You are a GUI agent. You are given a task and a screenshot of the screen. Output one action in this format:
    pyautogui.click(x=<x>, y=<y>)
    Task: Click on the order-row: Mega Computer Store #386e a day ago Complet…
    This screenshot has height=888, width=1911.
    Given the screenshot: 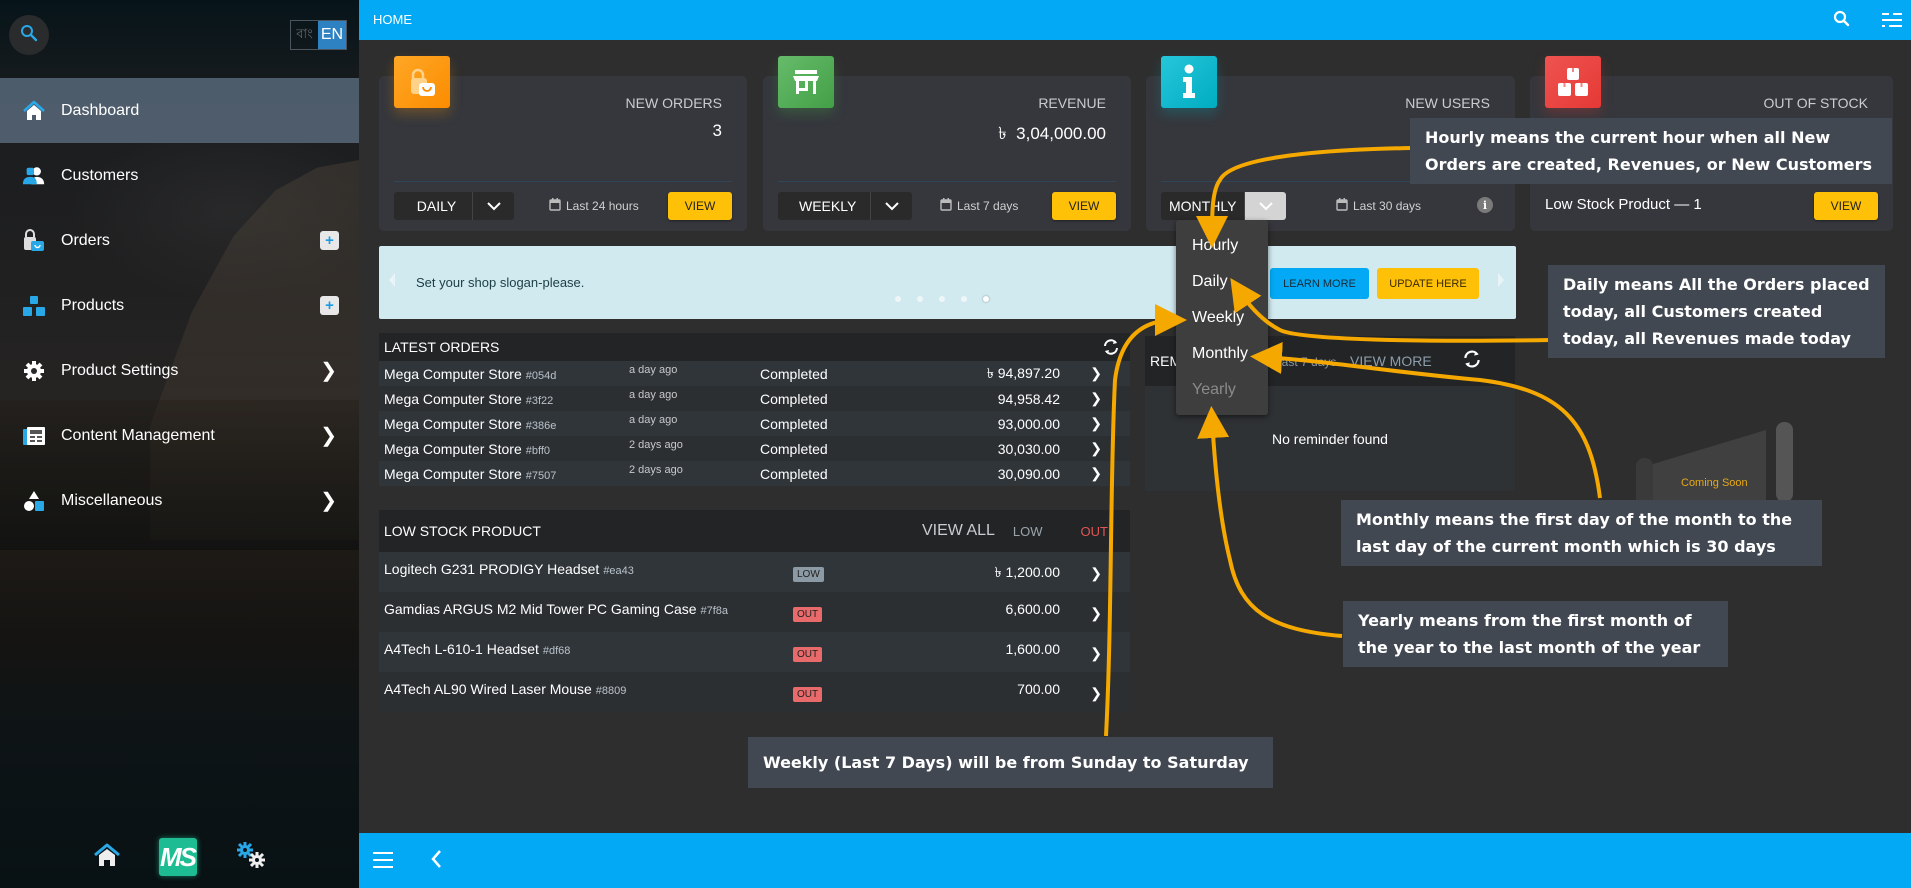 What is the action you would take?
    pyautogui.click(x=754, y=423)
    